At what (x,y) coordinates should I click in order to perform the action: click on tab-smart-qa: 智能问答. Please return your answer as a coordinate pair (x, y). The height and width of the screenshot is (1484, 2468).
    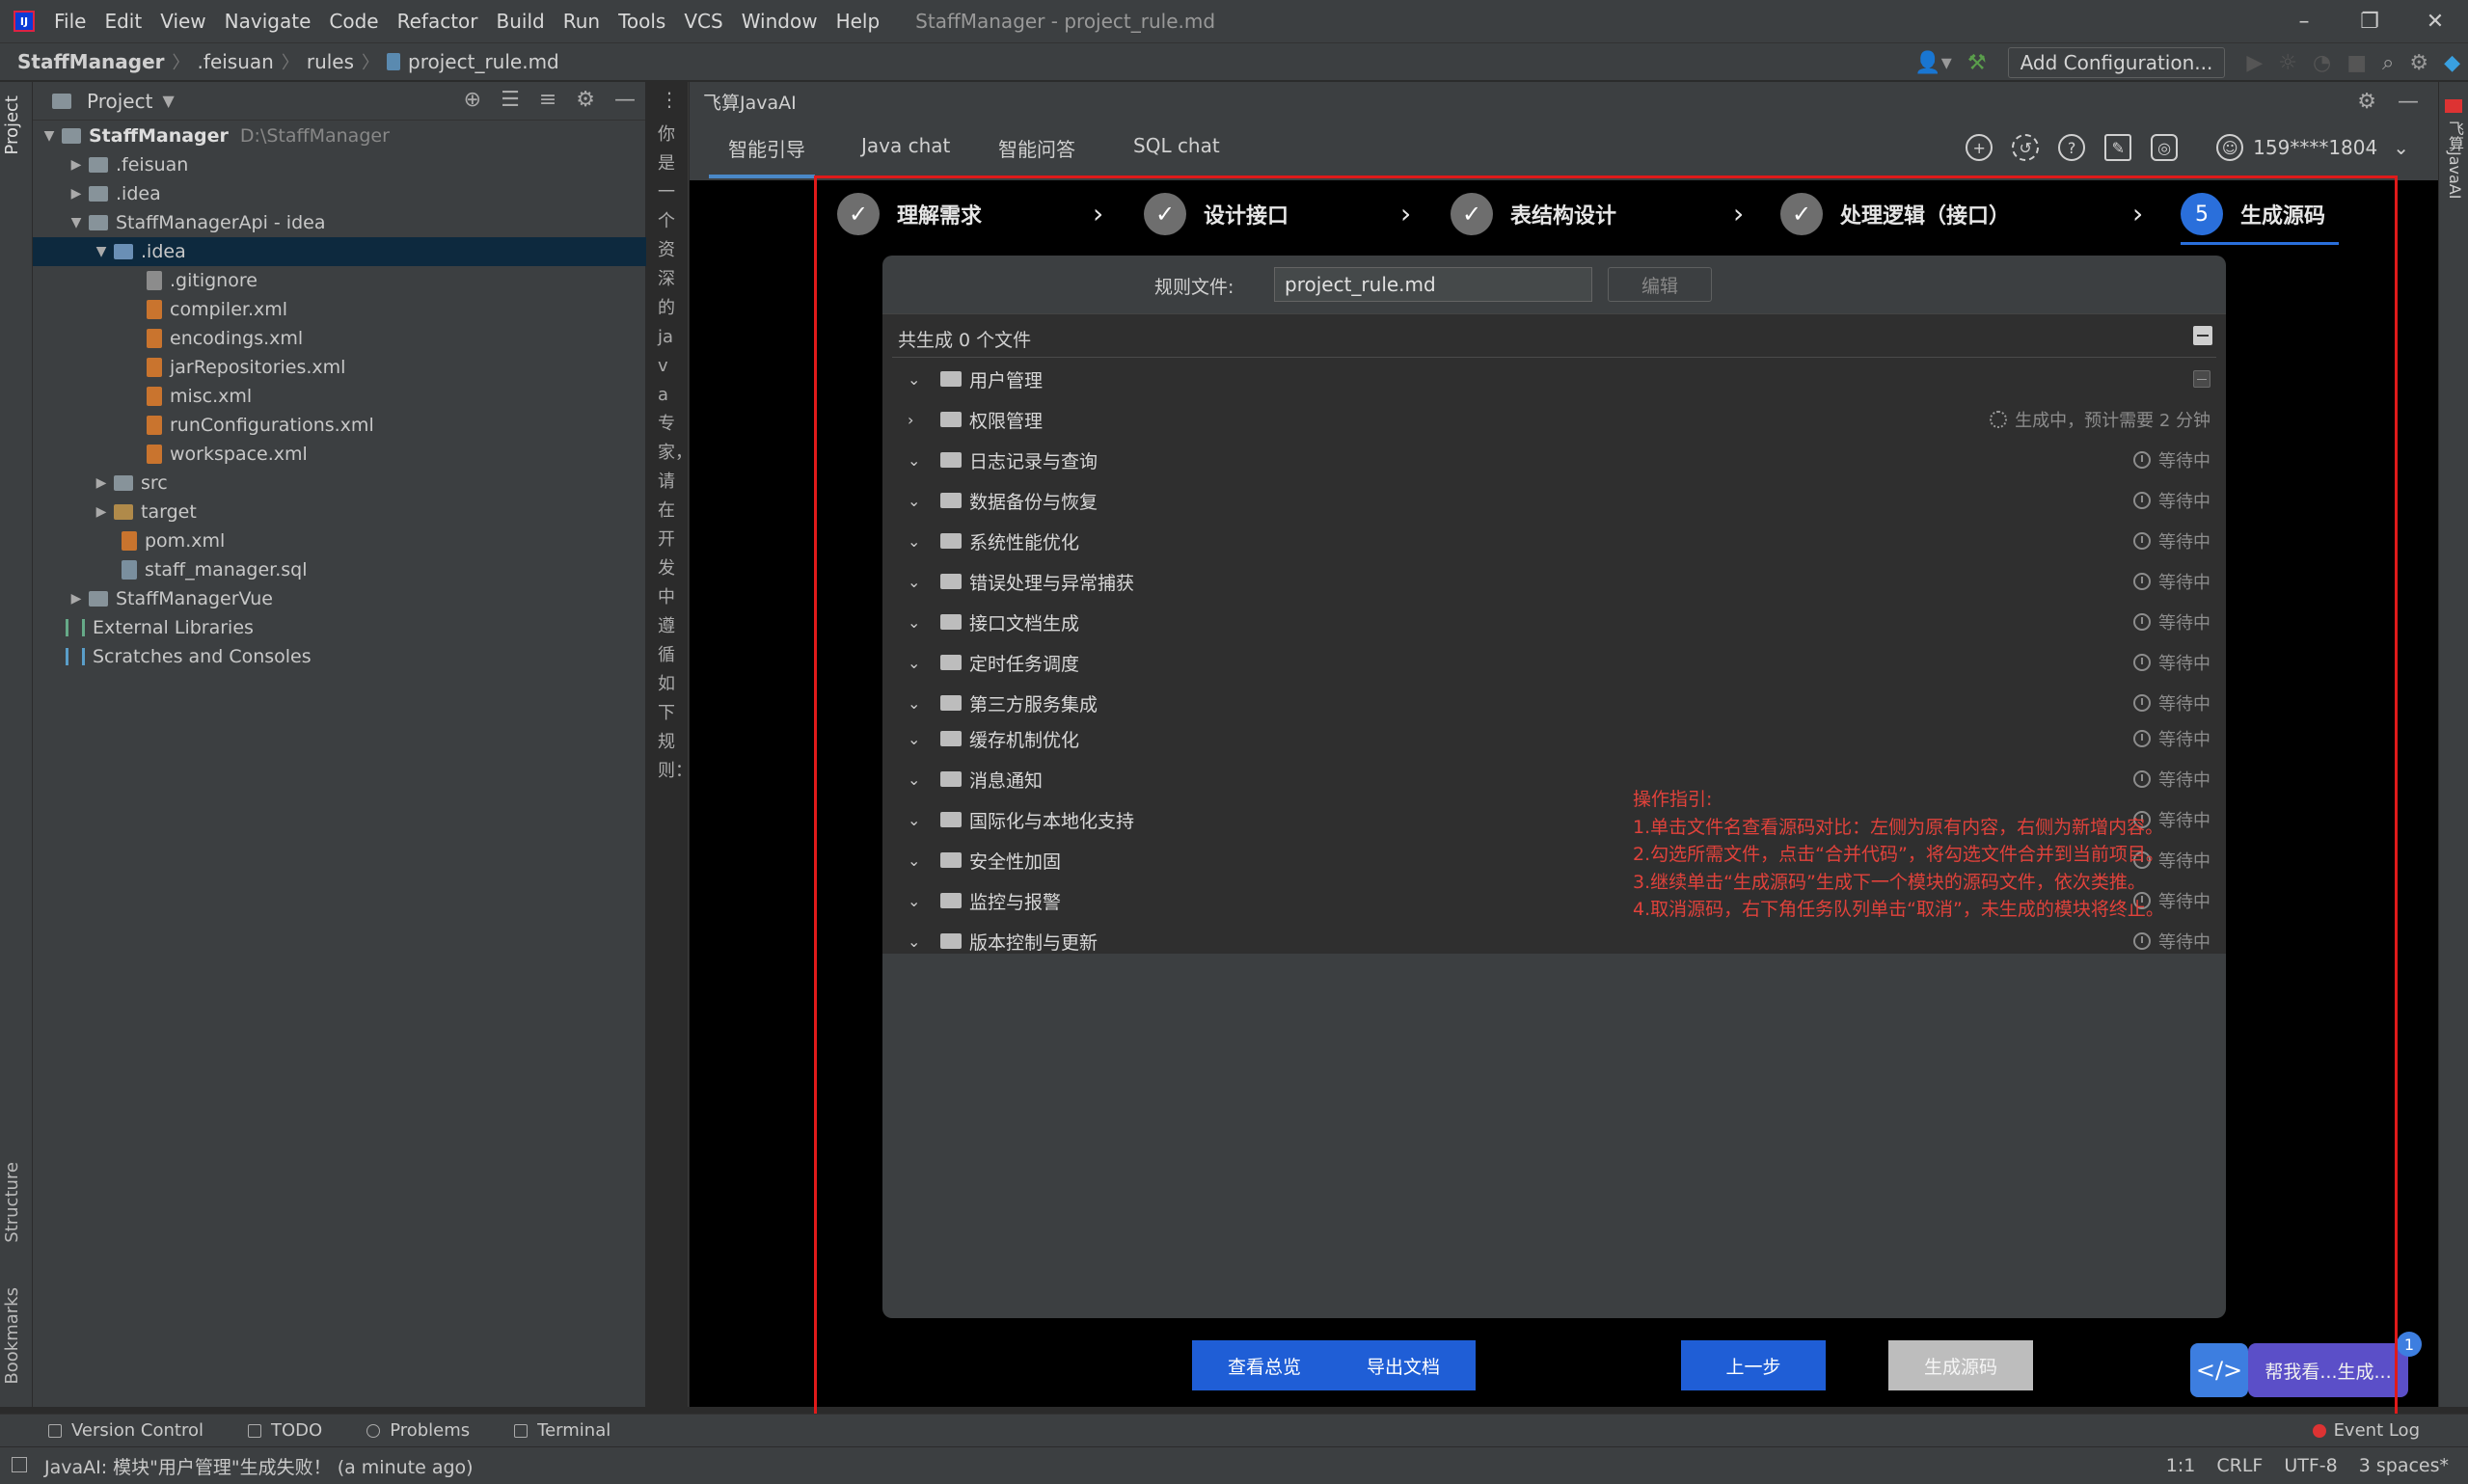
    Looking at the image, I should click on (1036, 148).